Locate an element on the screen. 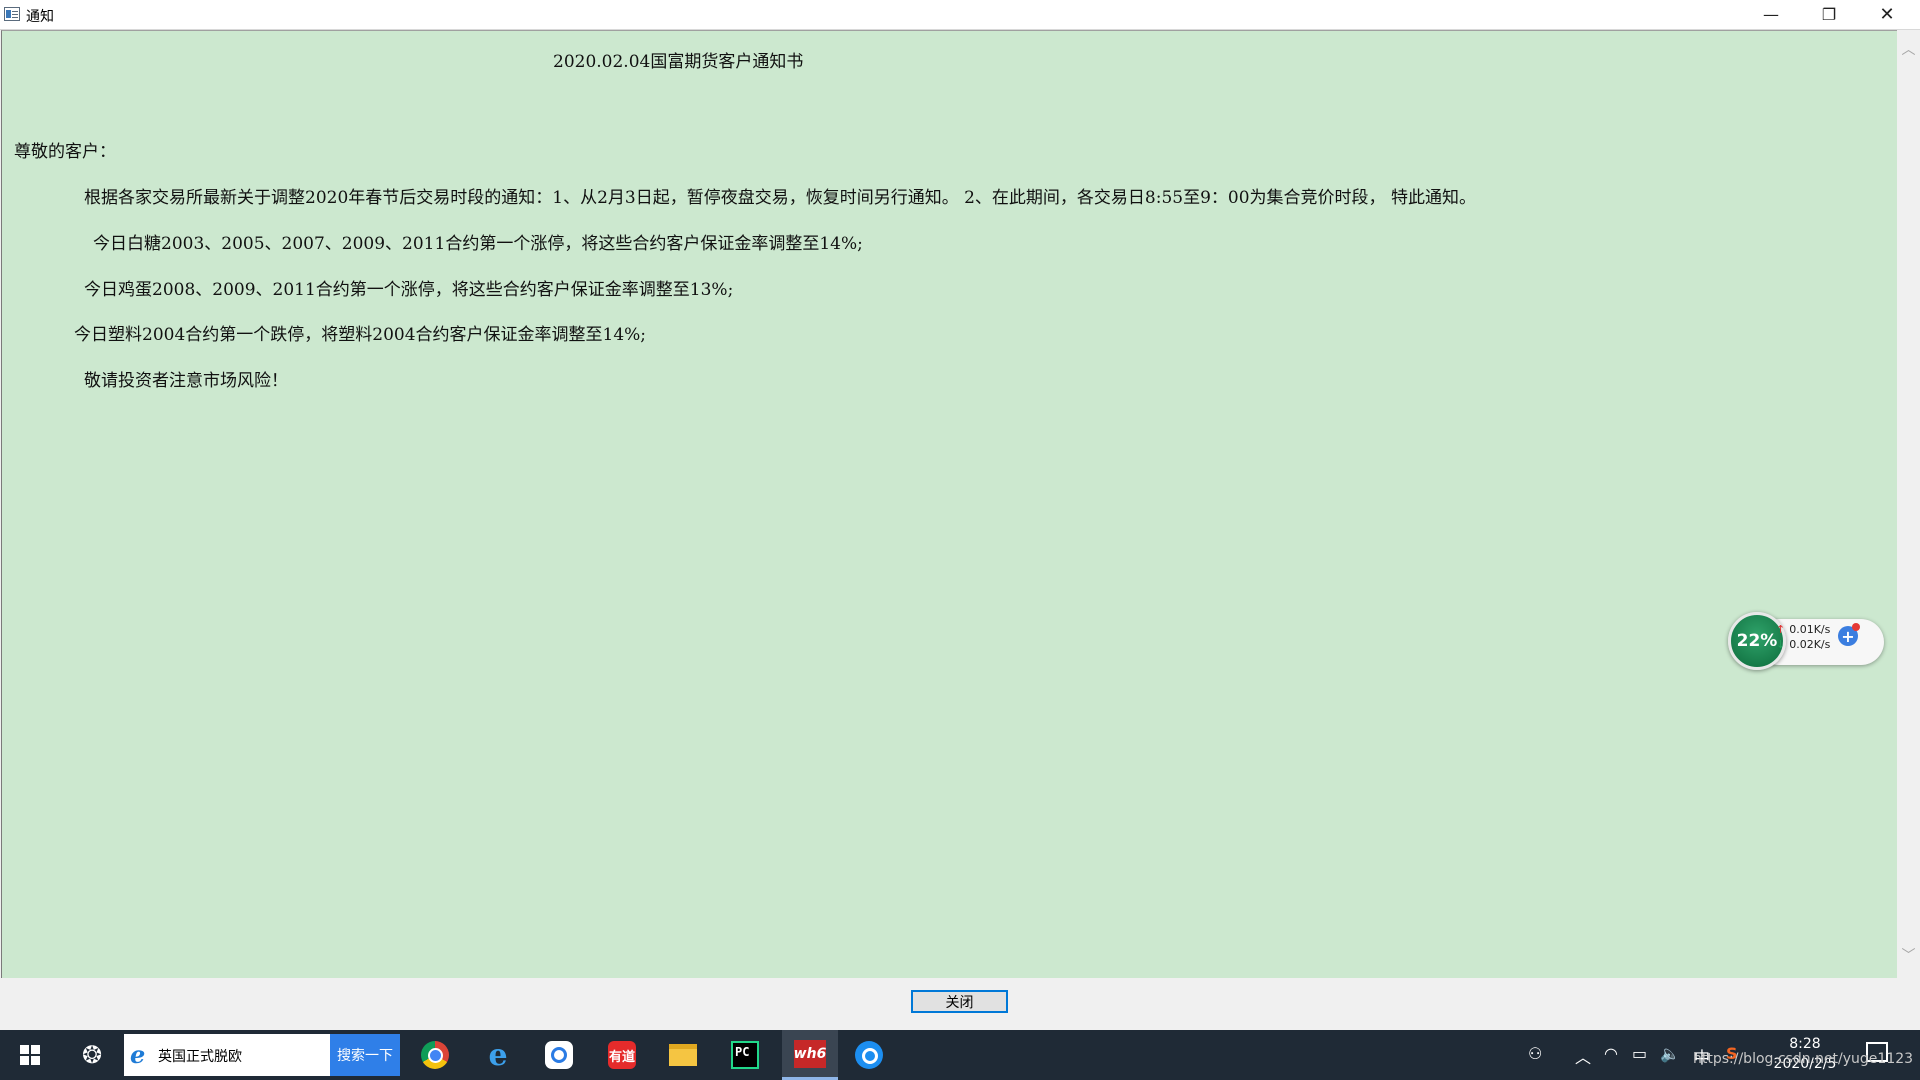 The height and width of the screenshot is (1080, 1920). notice-title: 2020.02.04国富期货客户通知书 is located at coordinates (678, 62).